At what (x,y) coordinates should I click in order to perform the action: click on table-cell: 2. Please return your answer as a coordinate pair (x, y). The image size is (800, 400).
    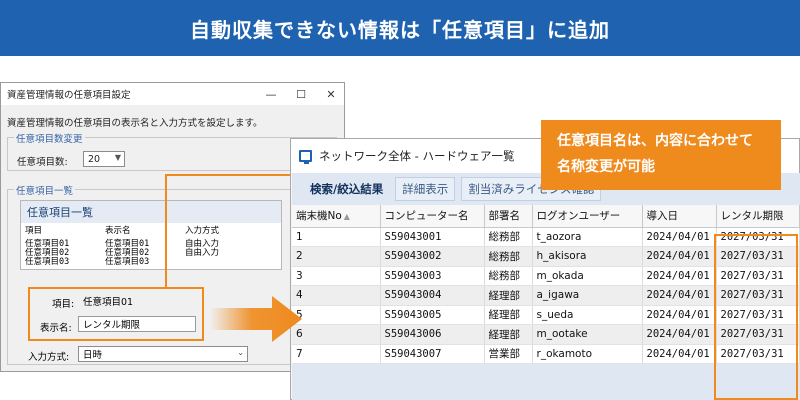
    Looking at the image, I should click on (336, 256).